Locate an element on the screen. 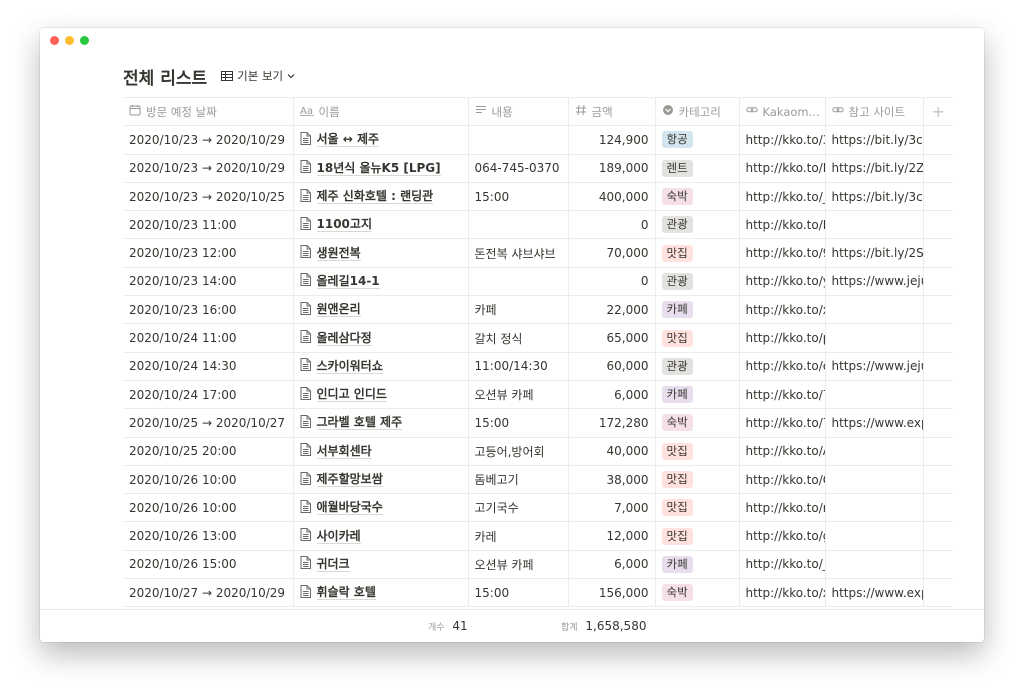  amount-cell: 7,000 is located at coordinates (612, 508).